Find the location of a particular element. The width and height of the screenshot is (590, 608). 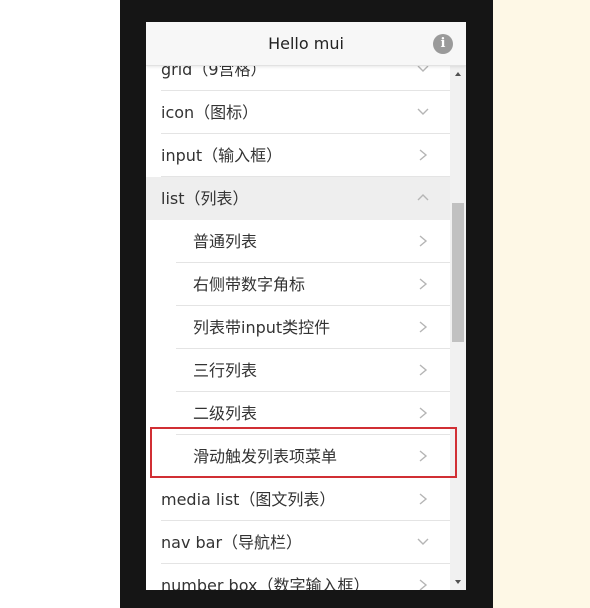

list-item-label: input（输入框） is located at coordinates (222, 155).